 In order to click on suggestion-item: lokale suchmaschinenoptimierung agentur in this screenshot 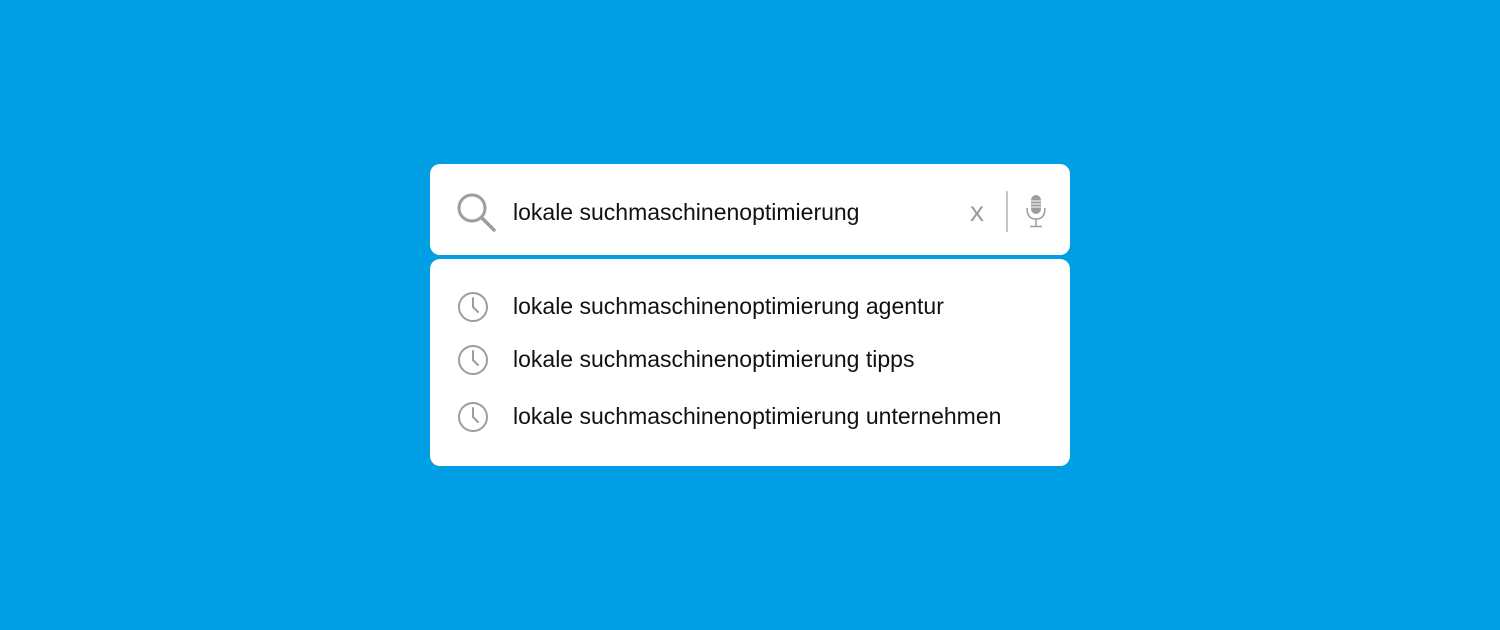, I will do `click(763, 306)`.